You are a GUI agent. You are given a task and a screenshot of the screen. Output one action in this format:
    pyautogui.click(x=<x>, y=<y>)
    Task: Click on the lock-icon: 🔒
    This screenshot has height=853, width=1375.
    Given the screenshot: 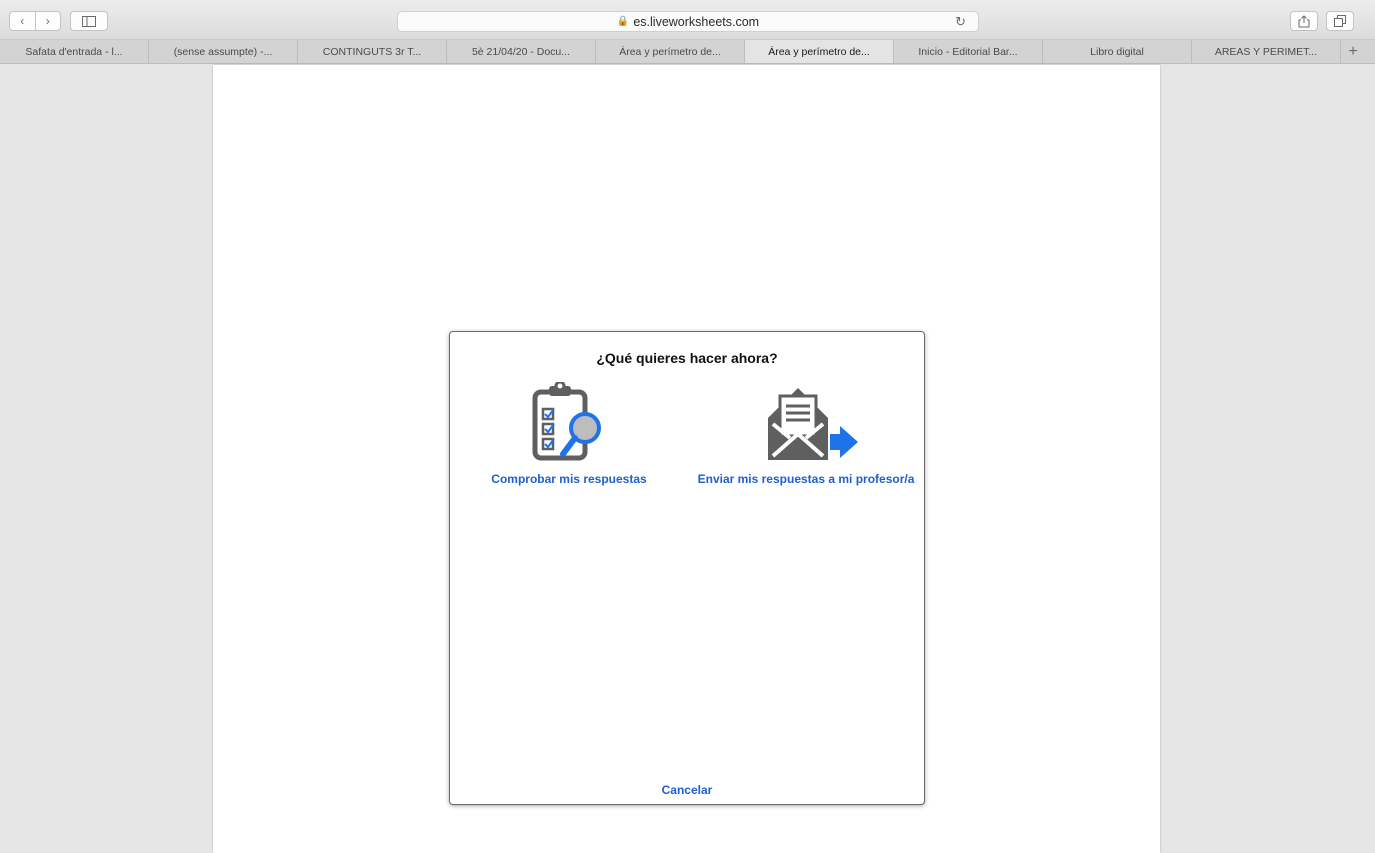 What is the action you would take?
    pyautogui.click(x=623, y=21)
    